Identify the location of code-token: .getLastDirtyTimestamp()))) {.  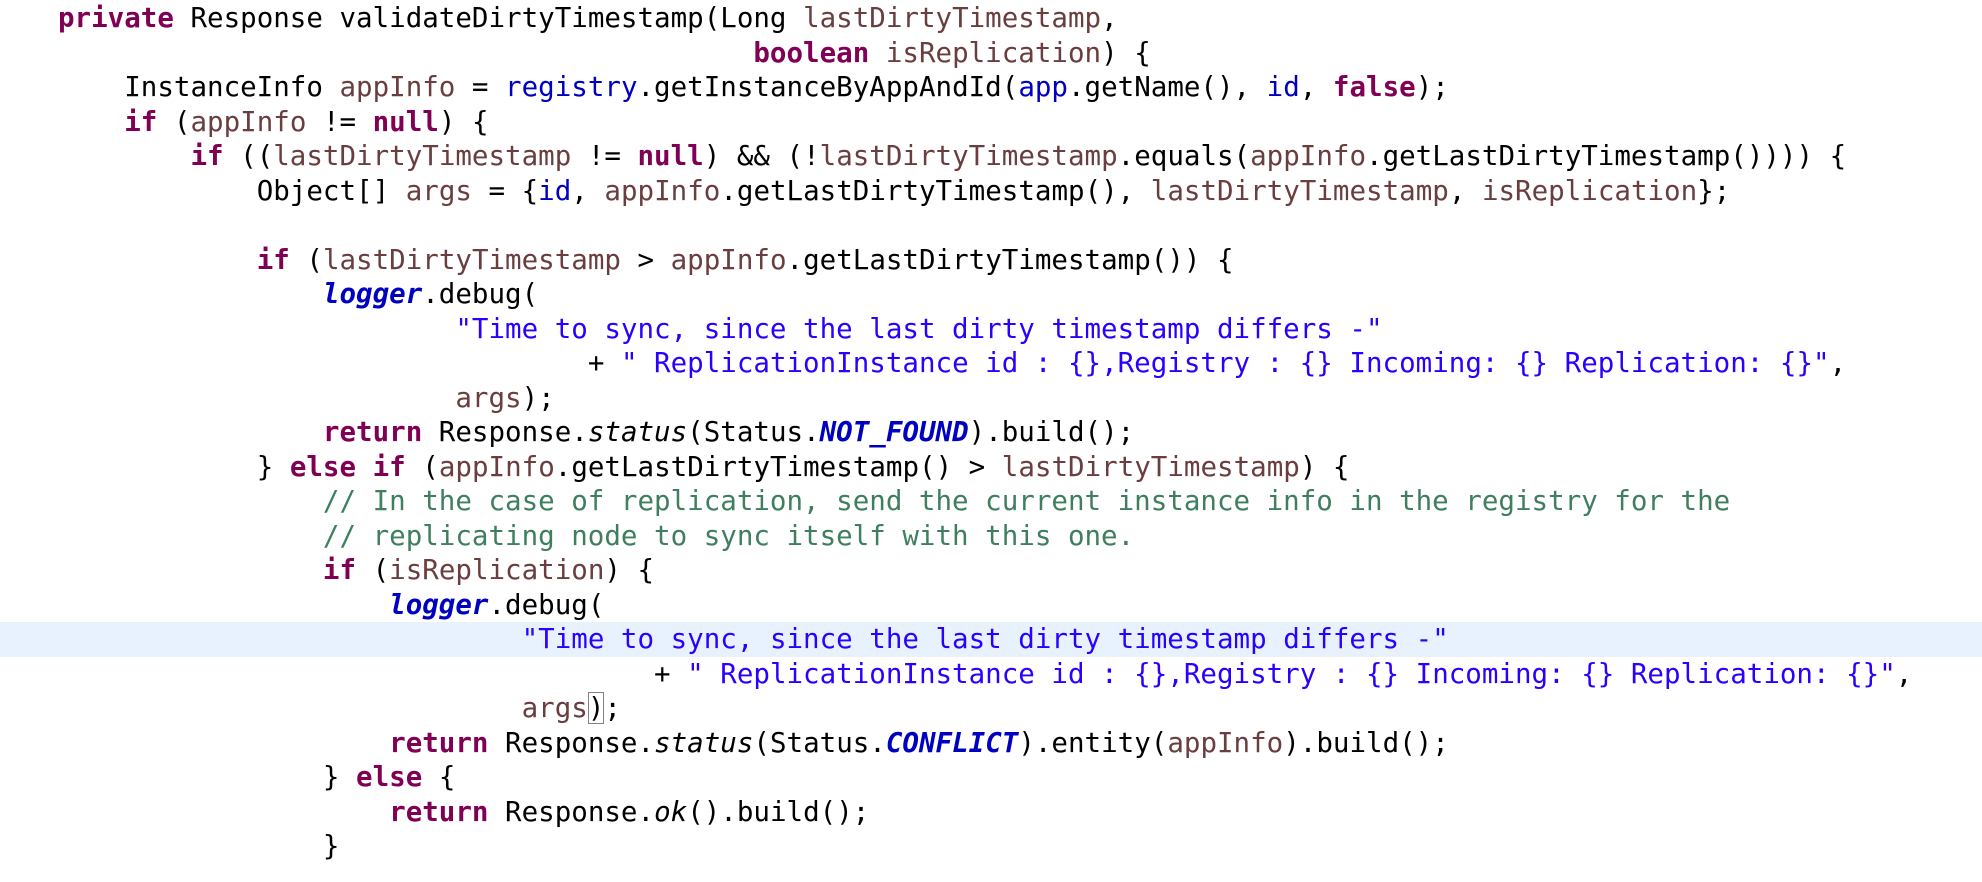
(1606, 156).